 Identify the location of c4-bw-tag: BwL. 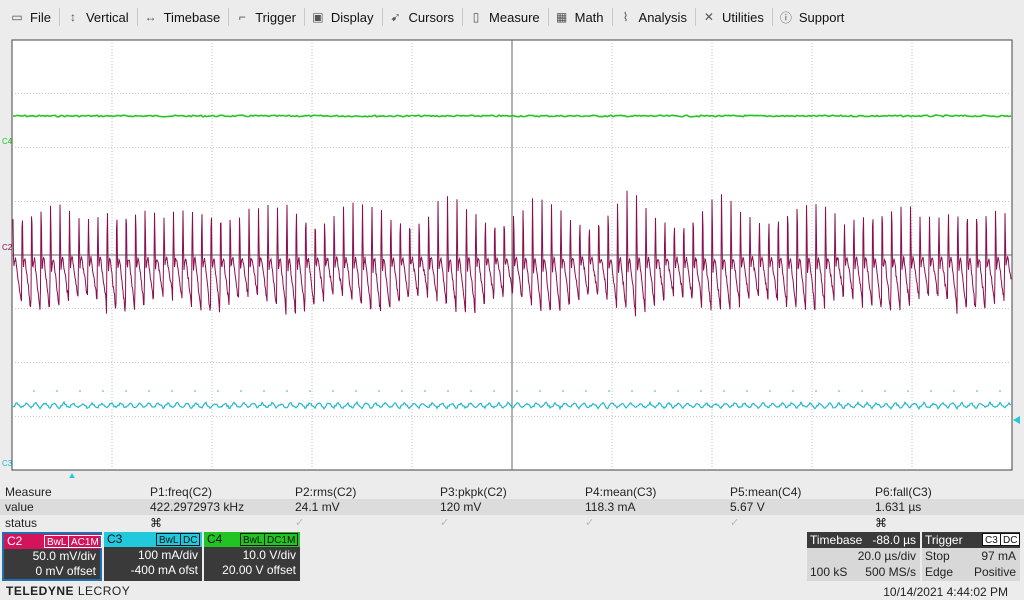
(253, 539).